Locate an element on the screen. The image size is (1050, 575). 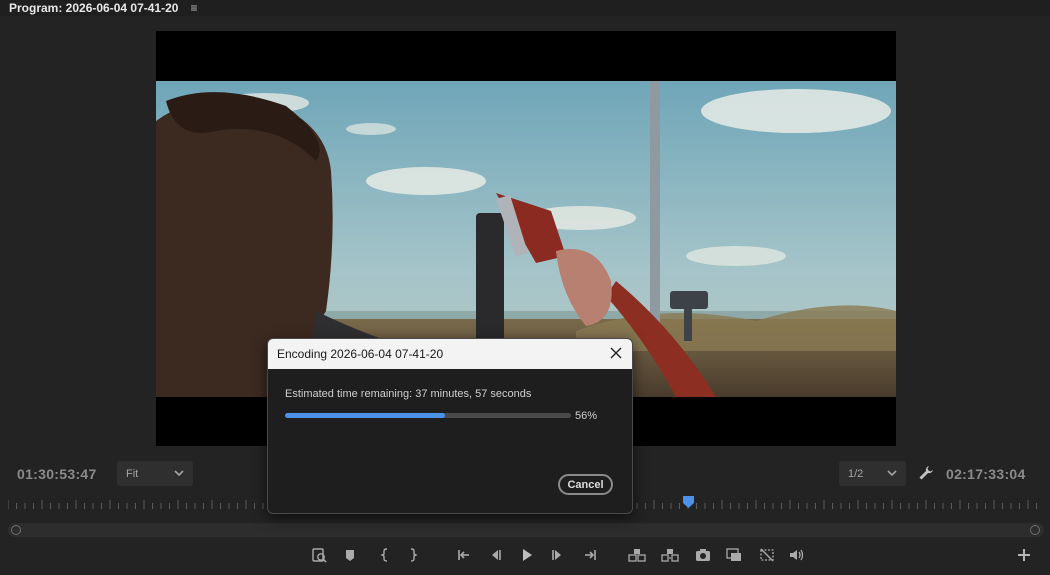
panel-menu-icon: ≡ is located at coordinates (193, 8).